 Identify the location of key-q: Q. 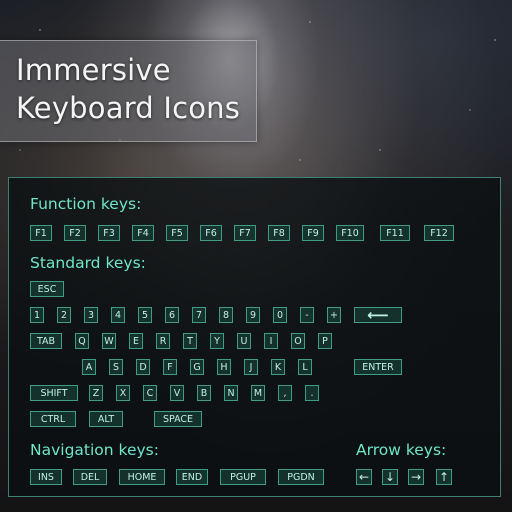
(82, 341).